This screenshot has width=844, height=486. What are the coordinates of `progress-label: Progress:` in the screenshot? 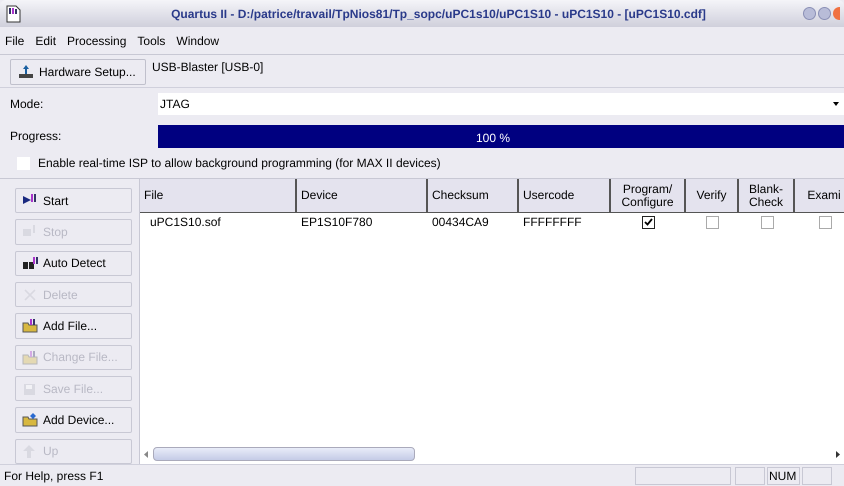 It's located at (35, 136).